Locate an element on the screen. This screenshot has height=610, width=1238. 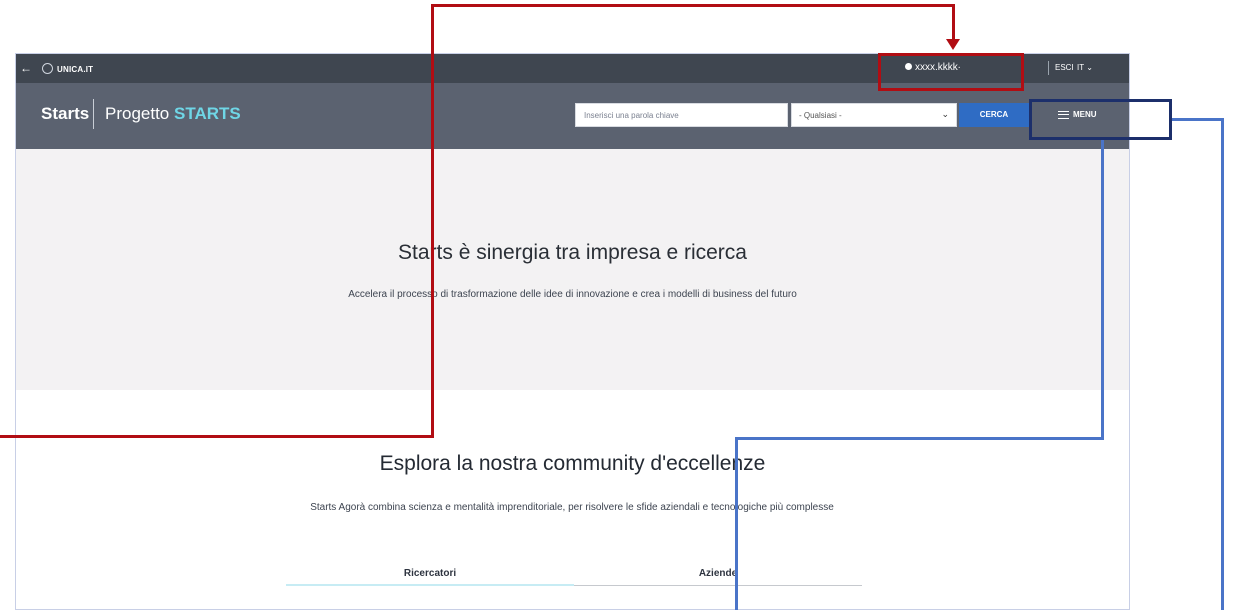
project-title: Progetto STARTS is located at coordinates (173, 114).